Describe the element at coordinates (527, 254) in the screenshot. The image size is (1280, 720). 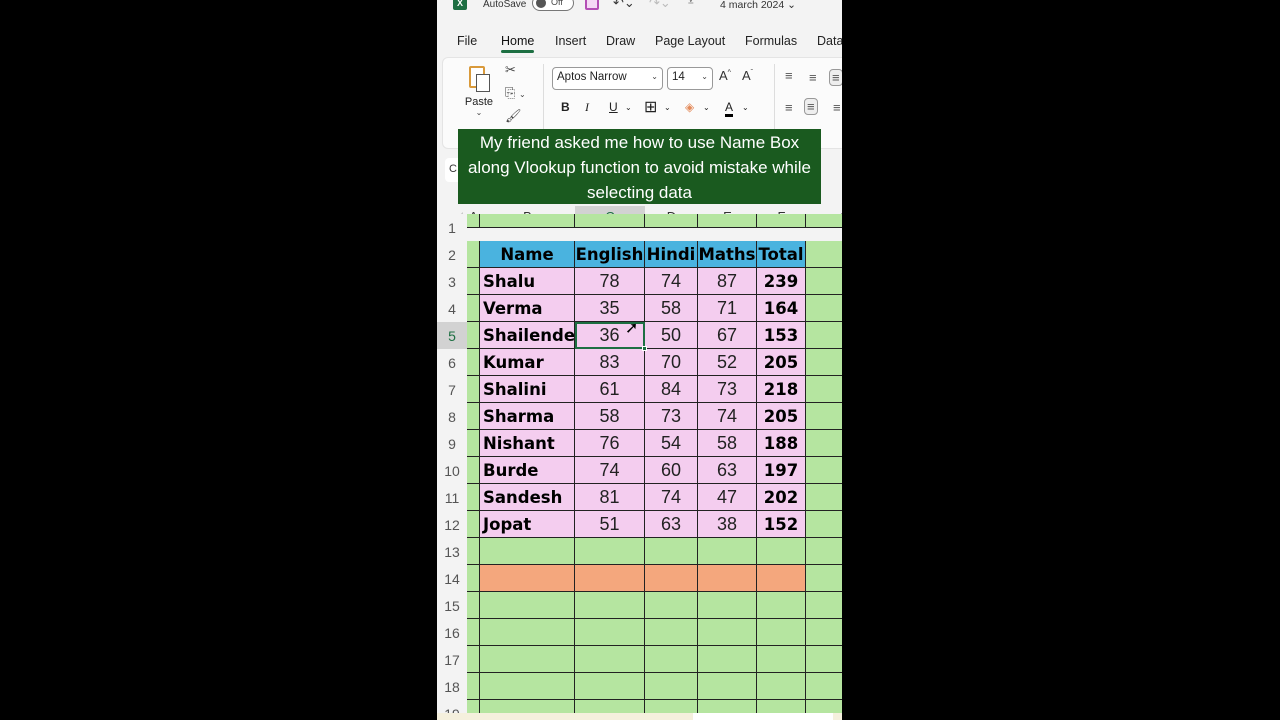
I see `table-header-cell: Name` at that location.